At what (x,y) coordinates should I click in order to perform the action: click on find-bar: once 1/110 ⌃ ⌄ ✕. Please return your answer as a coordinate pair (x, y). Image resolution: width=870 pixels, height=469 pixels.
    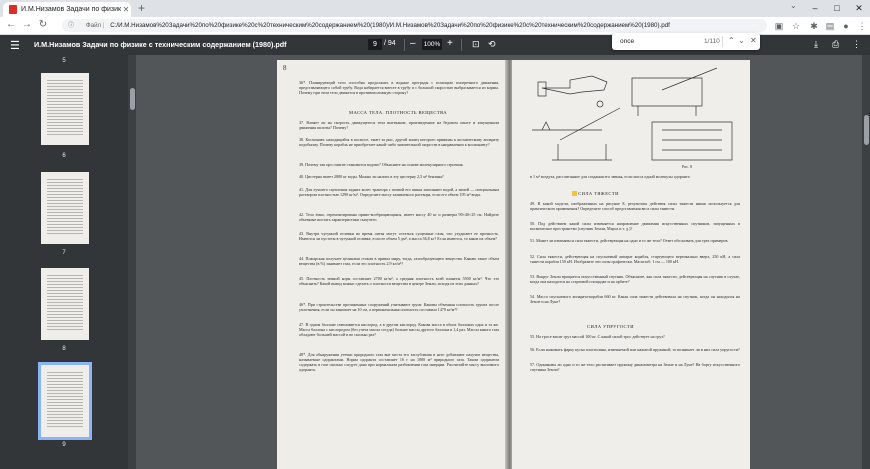
    Looking at the image, I should click on (686, 41).